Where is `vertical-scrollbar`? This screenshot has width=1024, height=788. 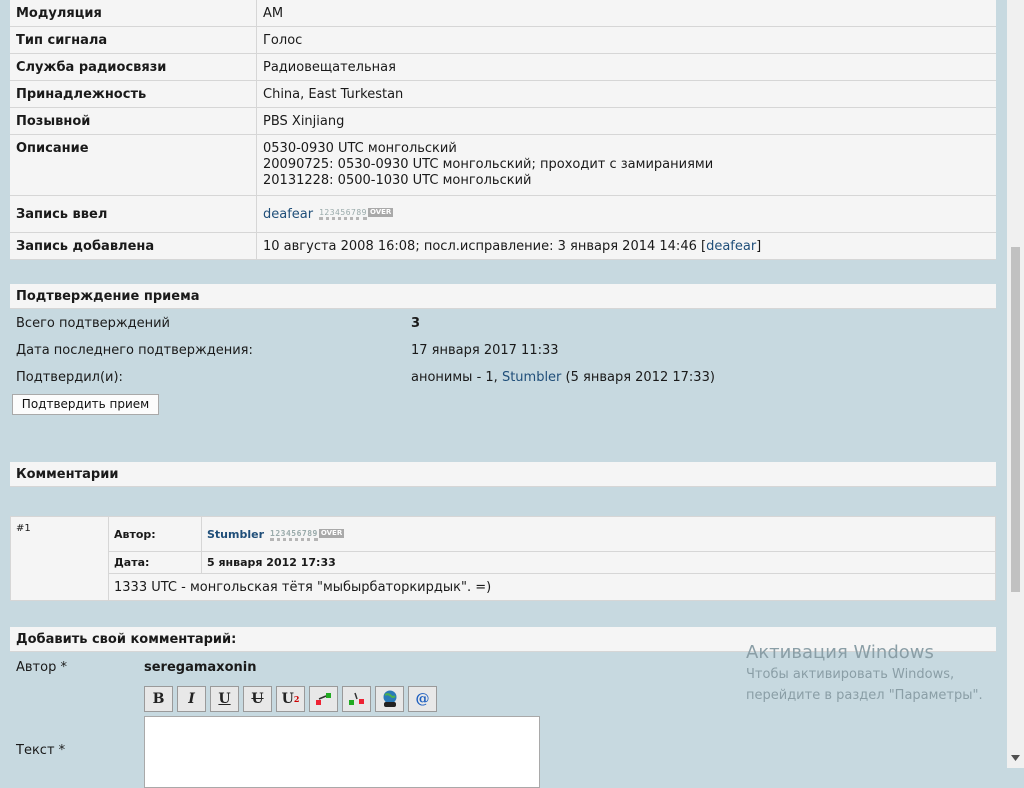 vertical-scrollbar is located at coordinates (1015, 384).